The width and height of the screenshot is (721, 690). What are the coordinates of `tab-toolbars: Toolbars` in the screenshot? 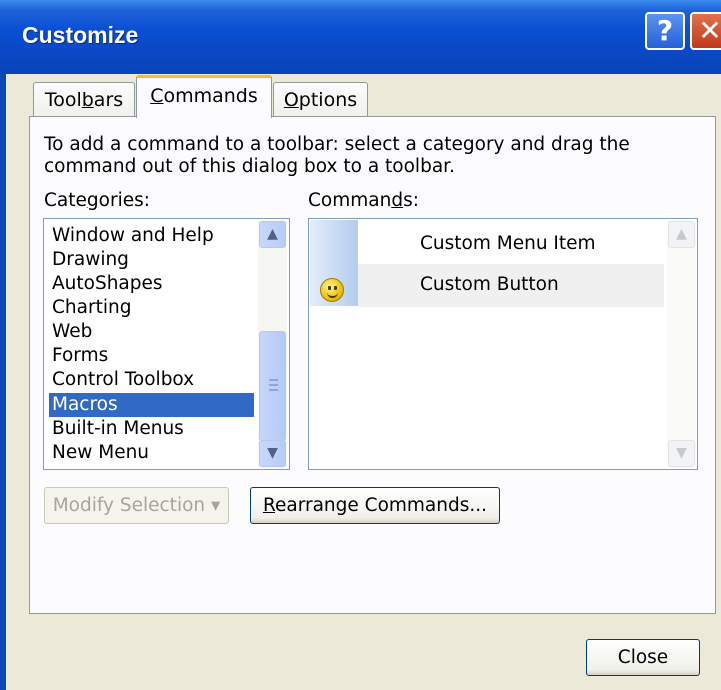 It's located at (84, 99).